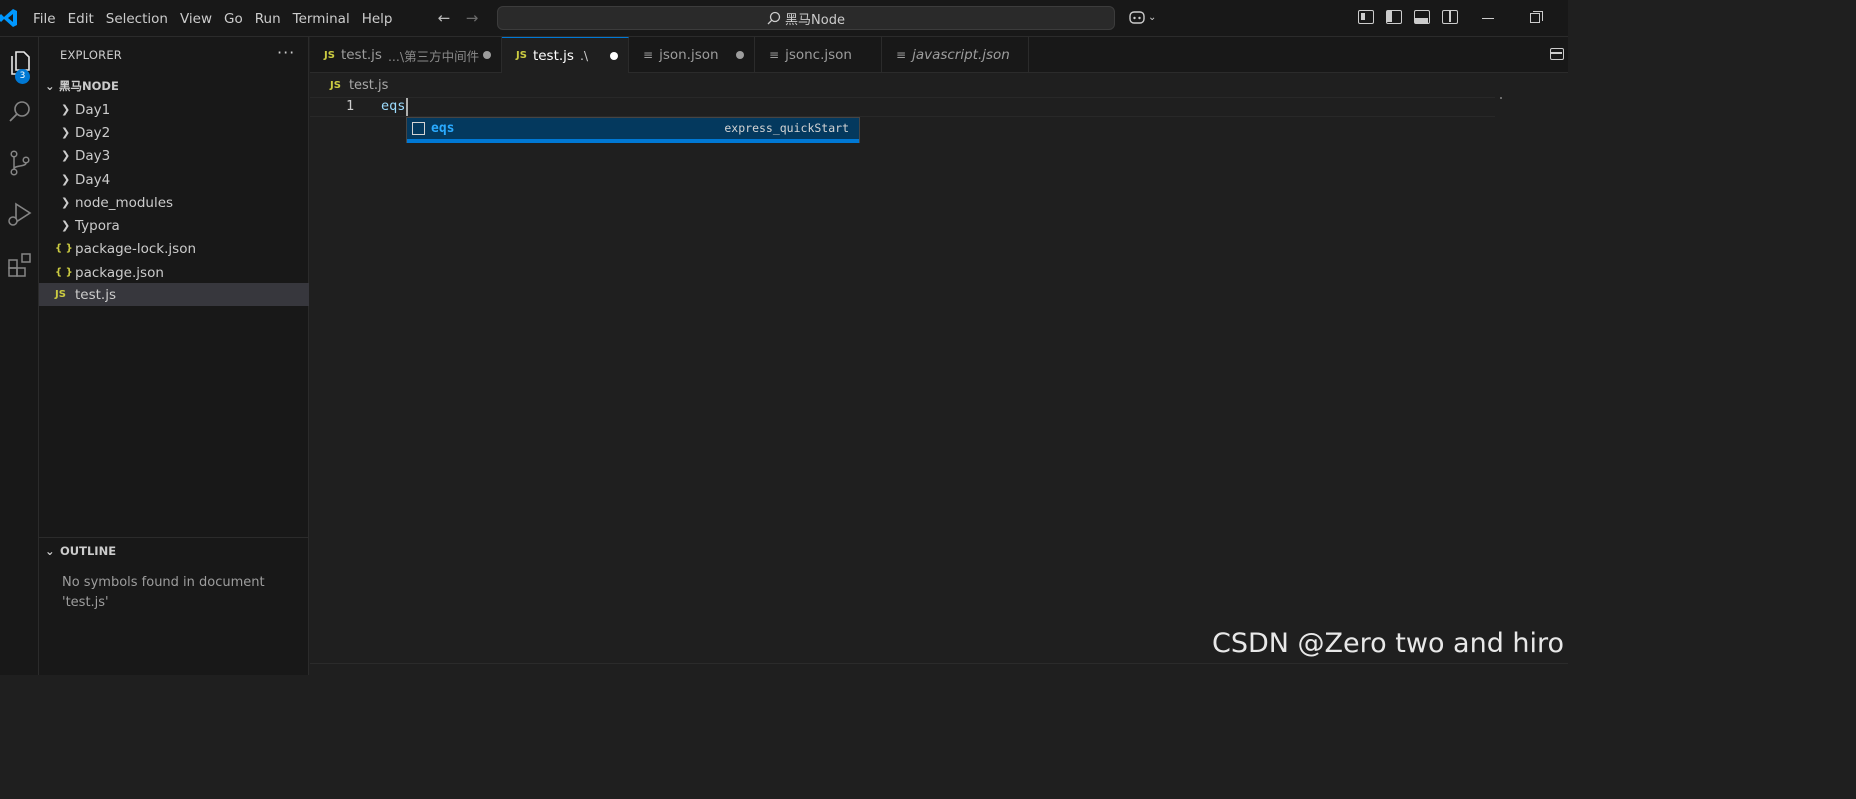 The image size is (1856, 799). I want to click on window-controls, so click(1512, 15).